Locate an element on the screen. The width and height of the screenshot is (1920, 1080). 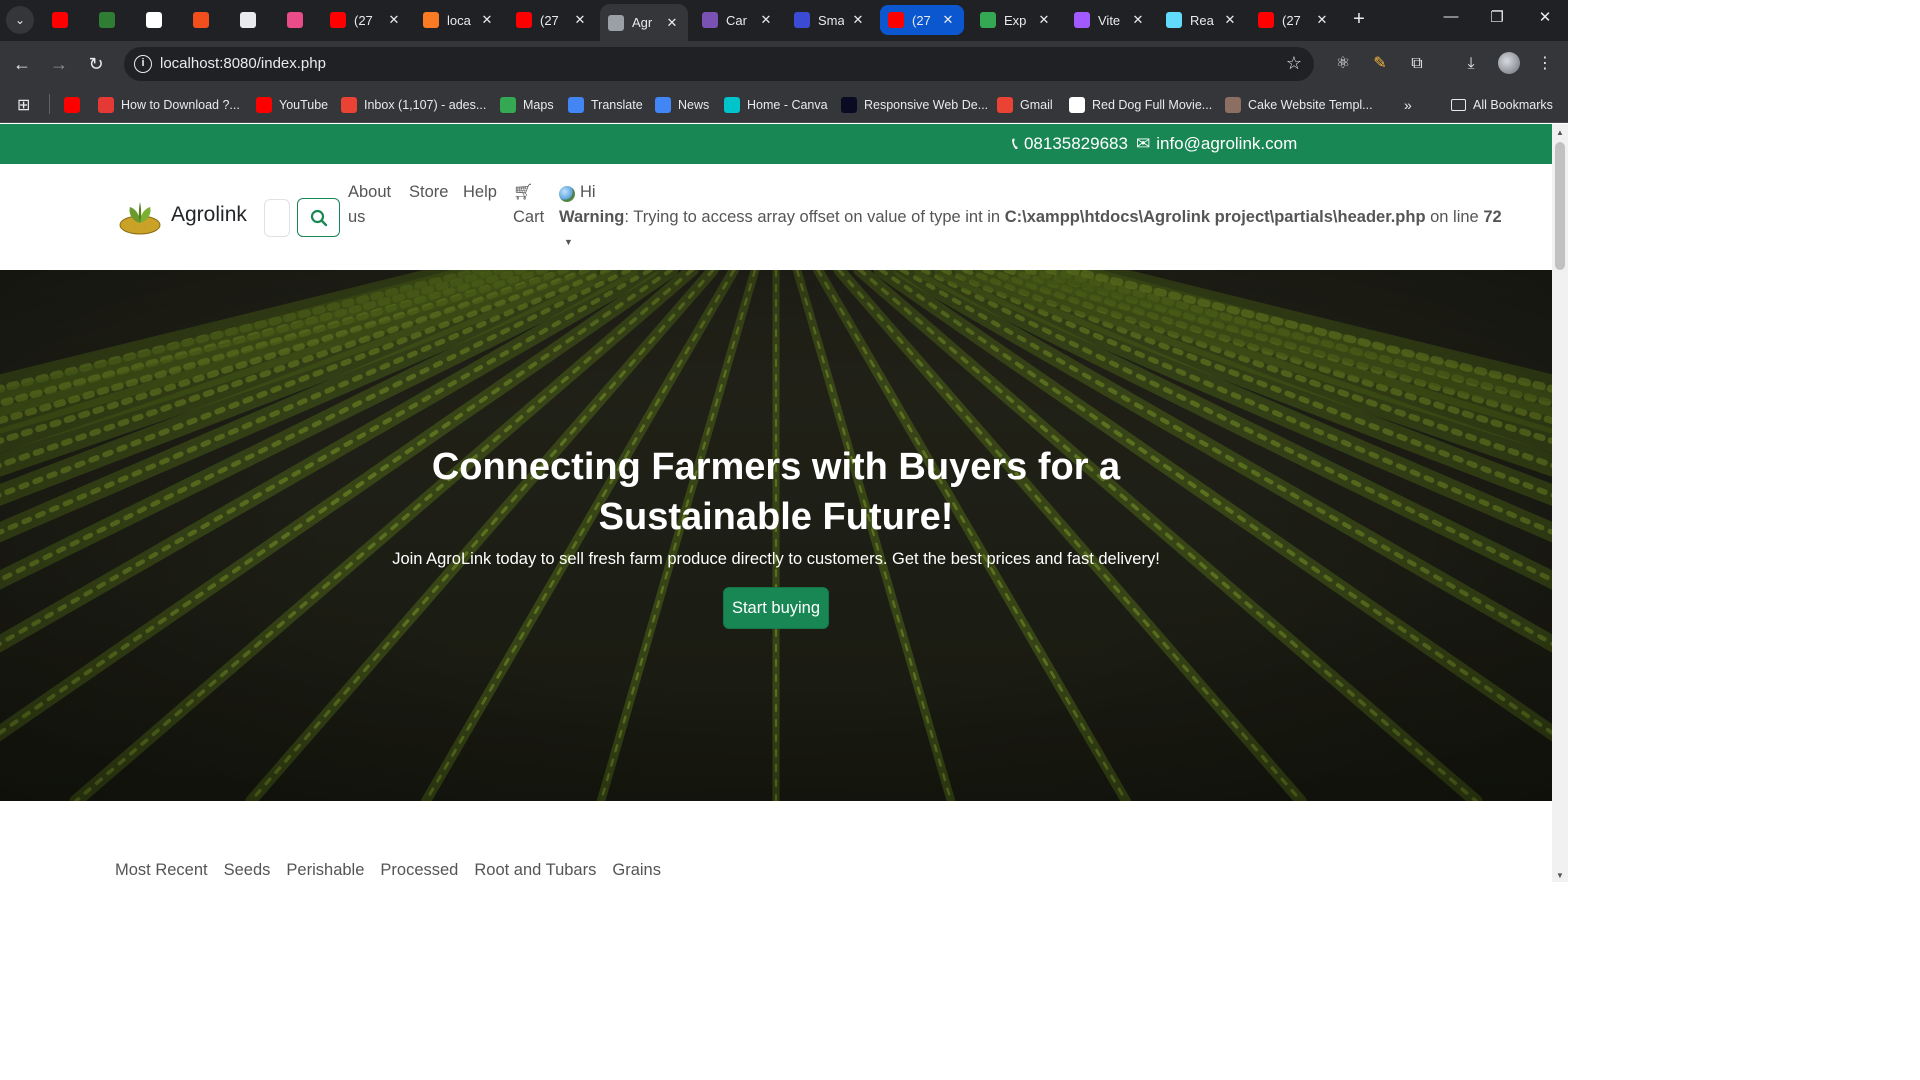
tab-title: Car is located at coordinates (736, 20).